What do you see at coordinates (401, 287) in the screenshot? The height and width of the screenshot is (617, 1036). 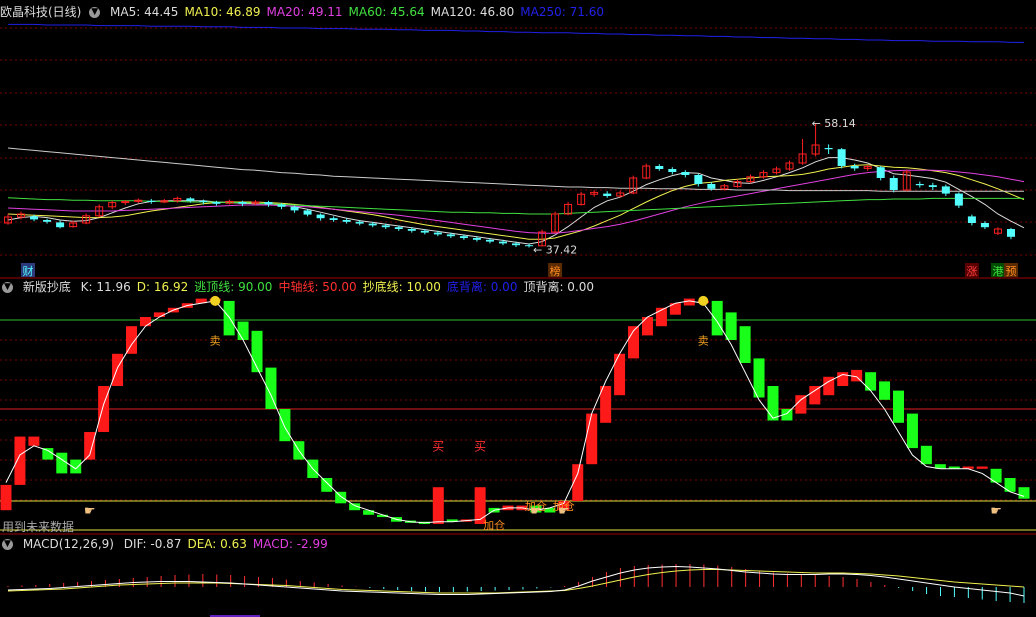 I see `kd-indicator: 抄底线: 10.00` at bounding box center [401, 287].